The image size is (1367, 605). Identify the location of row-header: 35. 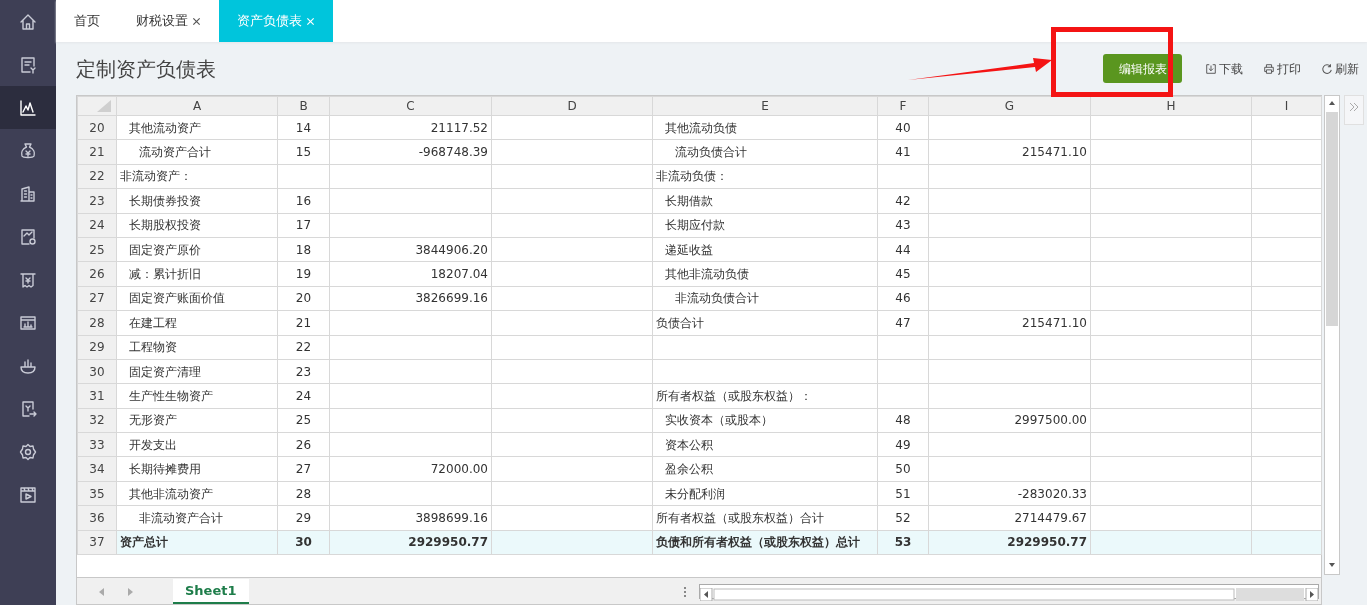
(97, 493).